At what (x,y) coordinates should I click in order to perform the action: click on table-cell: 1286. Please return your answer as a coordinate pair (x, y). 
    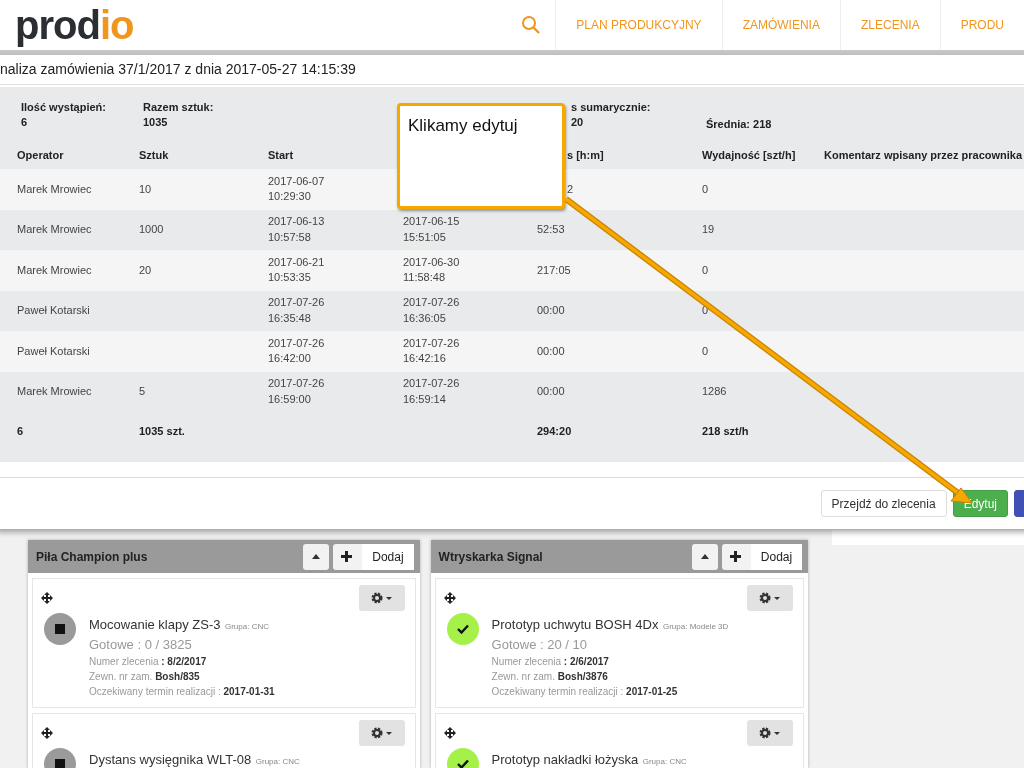
    Looking at the image, I should click on (714, 391).